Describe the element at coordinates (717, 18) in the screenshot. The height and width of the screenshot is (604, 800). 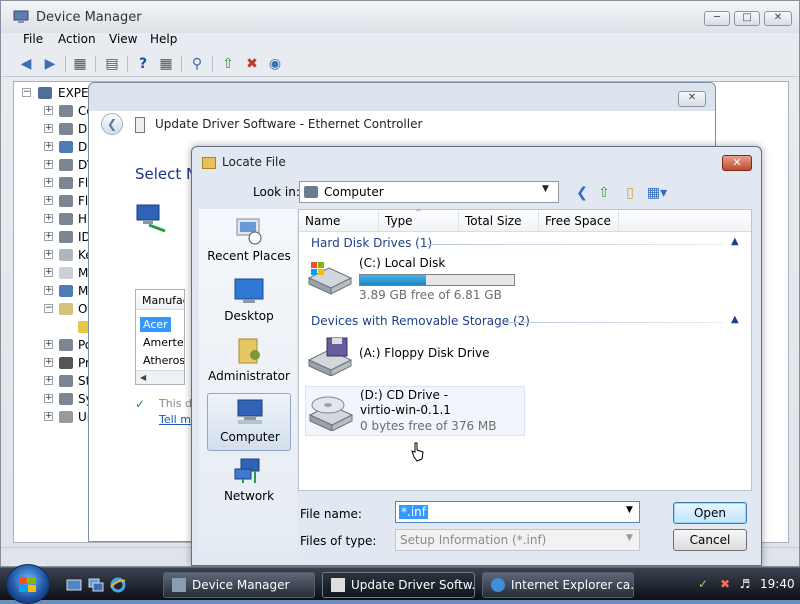
I see `minimize-button: ─` at that location.